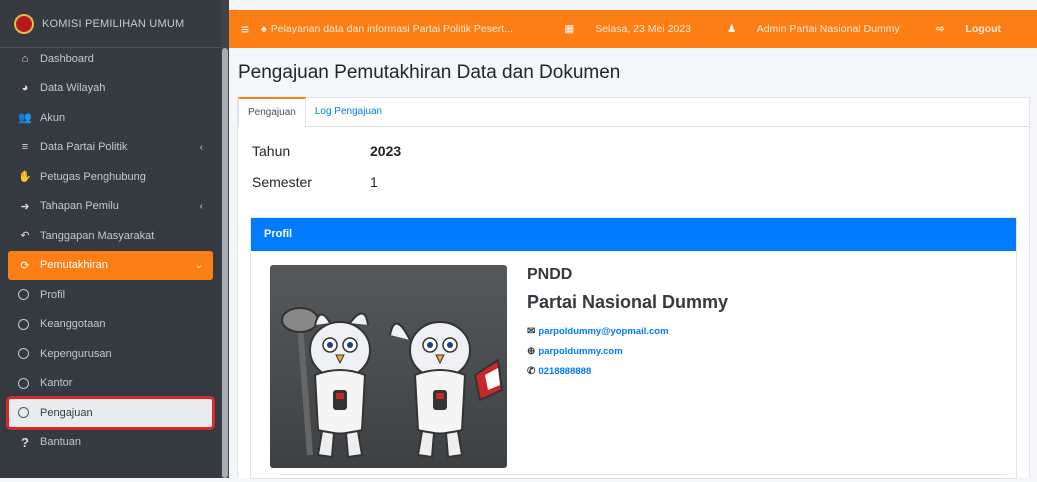  What do you see at coordinates (25, 265) in the screenshot?
I see `sync-icon: ⟳` at bounding box center [25, 265].